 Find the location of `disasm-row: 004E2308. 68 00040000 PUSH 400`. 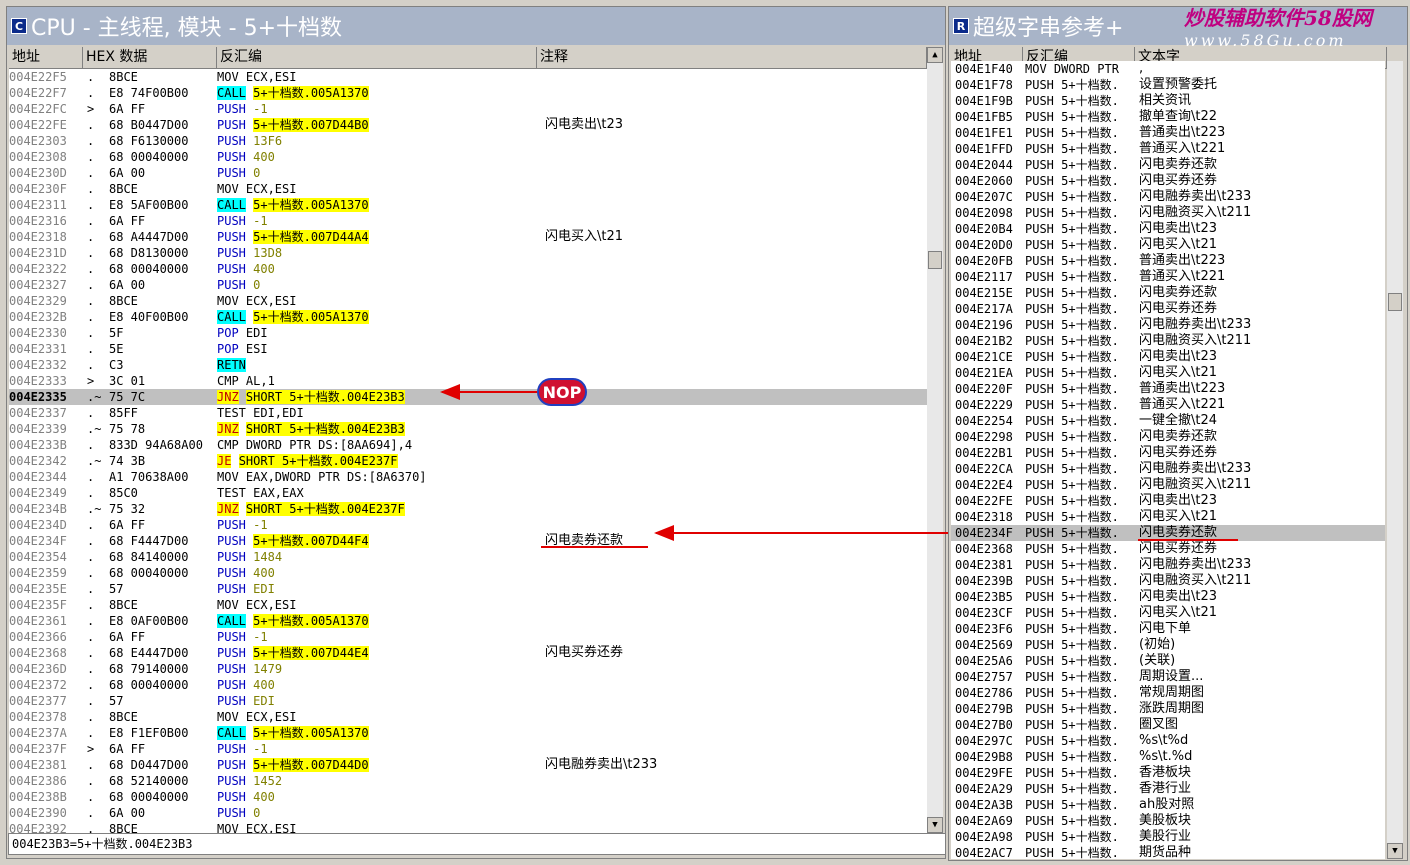

disasm-row: 004E2308. 68 00040000 PUSH 400 is located at coordinates (468, 157).